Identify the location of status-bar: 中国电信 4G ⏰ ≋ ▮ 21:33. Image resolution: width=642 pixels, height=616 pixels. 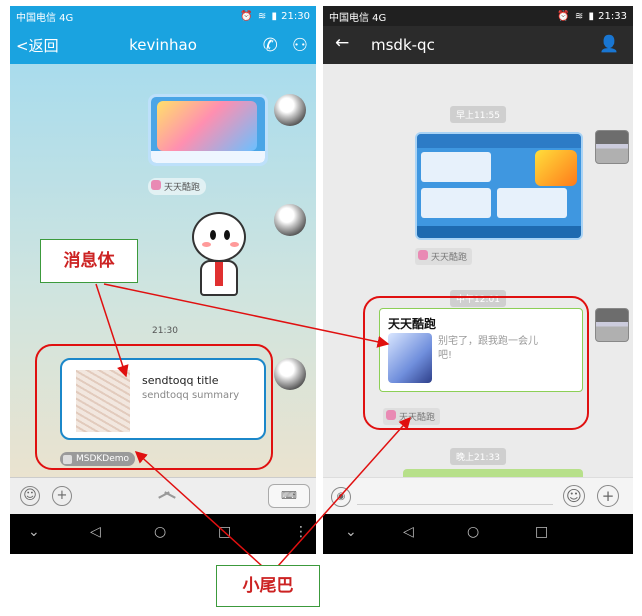
(478, 16).